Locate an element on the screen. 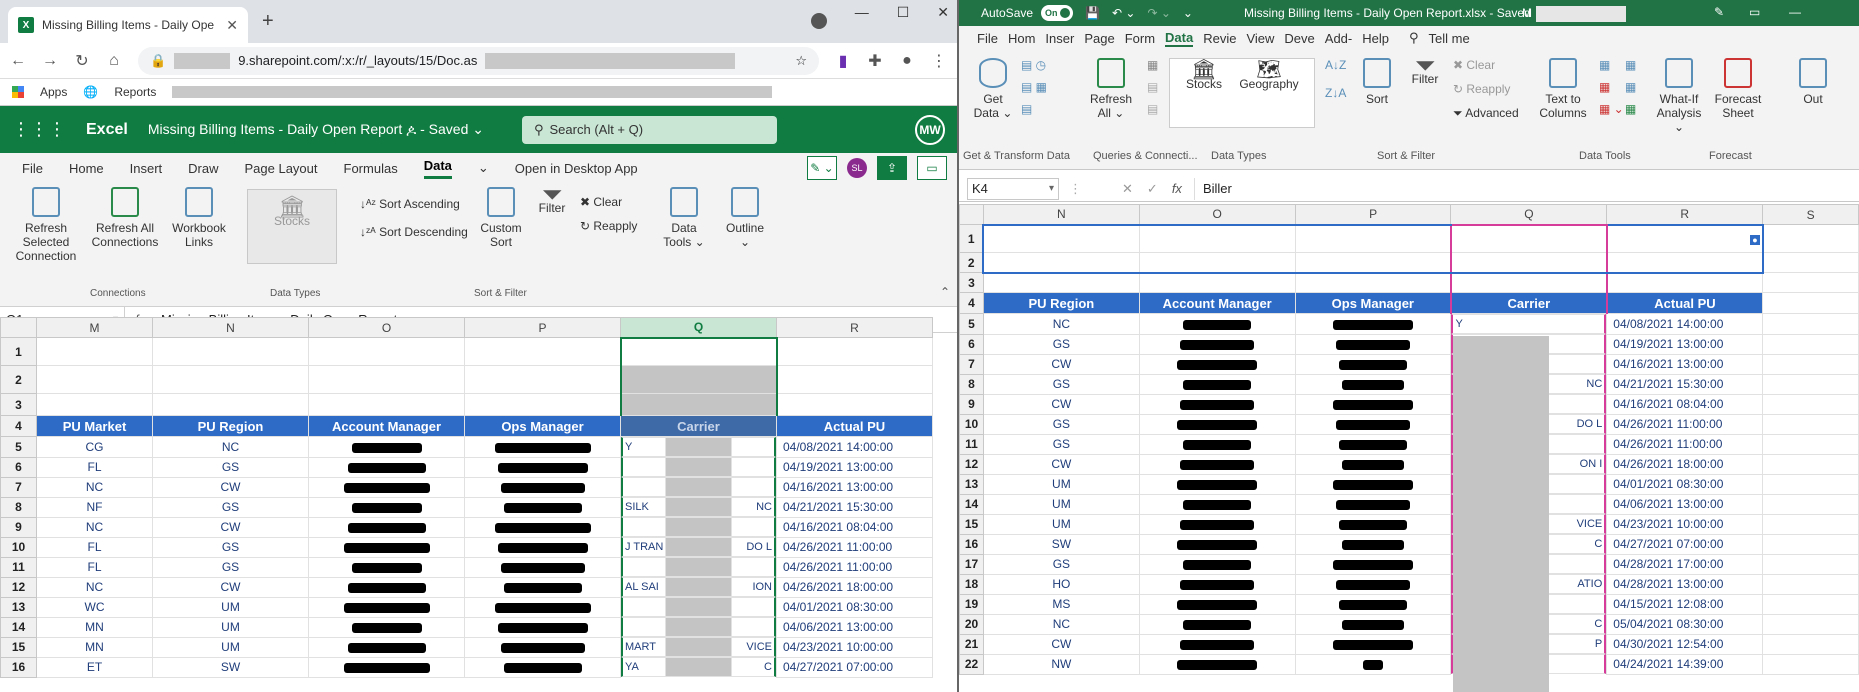 This screenshot has width=1859, height=692. refresh-selected-button: Refresh Selected Connection is located at coordinates (46, 225).